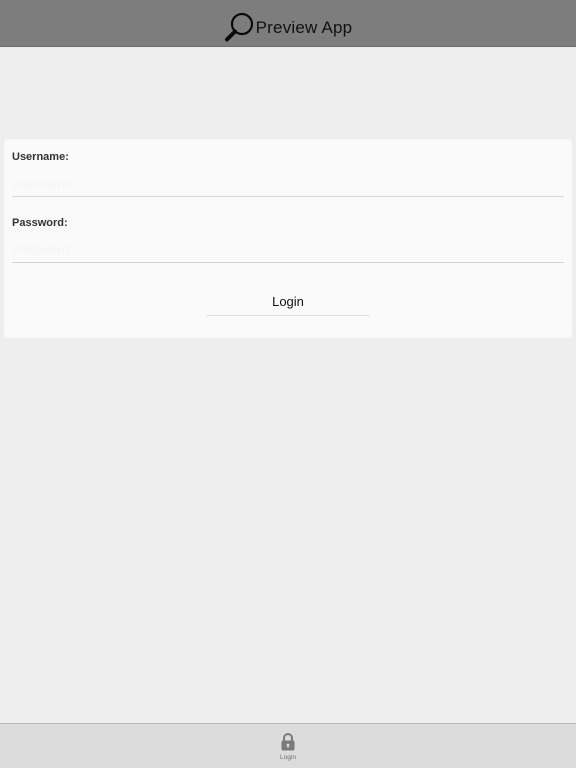 This screenshot has height=768, width=576. Describe the element at coordinates (40, 157) in the screenshot. I see `username-label: Username:` at that location.